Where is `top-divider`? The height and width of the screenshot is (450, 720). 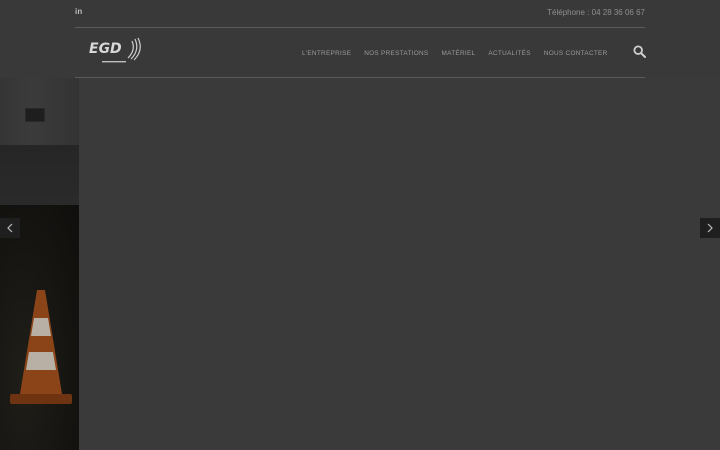
top-divider is located at coordinates (360, 27).